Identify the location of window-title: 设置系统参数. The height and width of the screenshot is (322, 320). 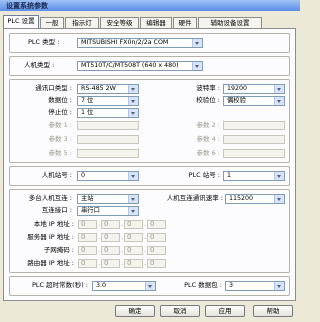
(27, 6).